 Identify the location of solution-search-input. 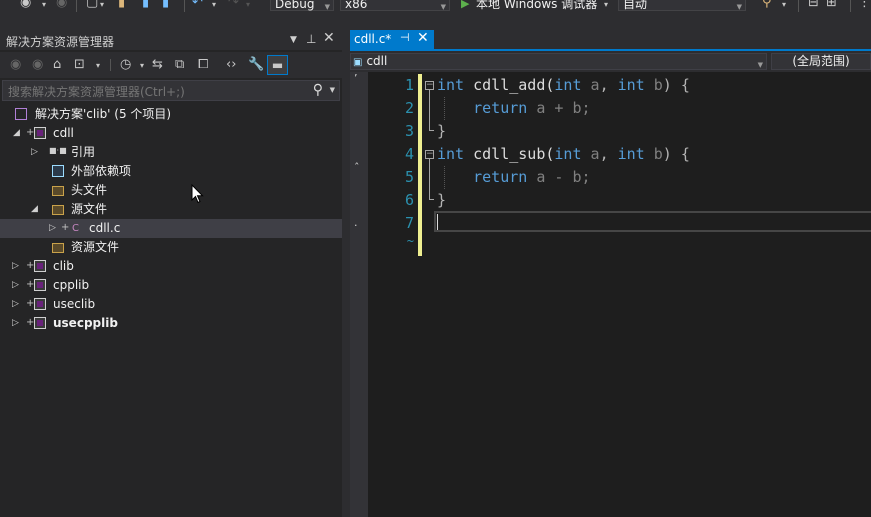
(158, 91).